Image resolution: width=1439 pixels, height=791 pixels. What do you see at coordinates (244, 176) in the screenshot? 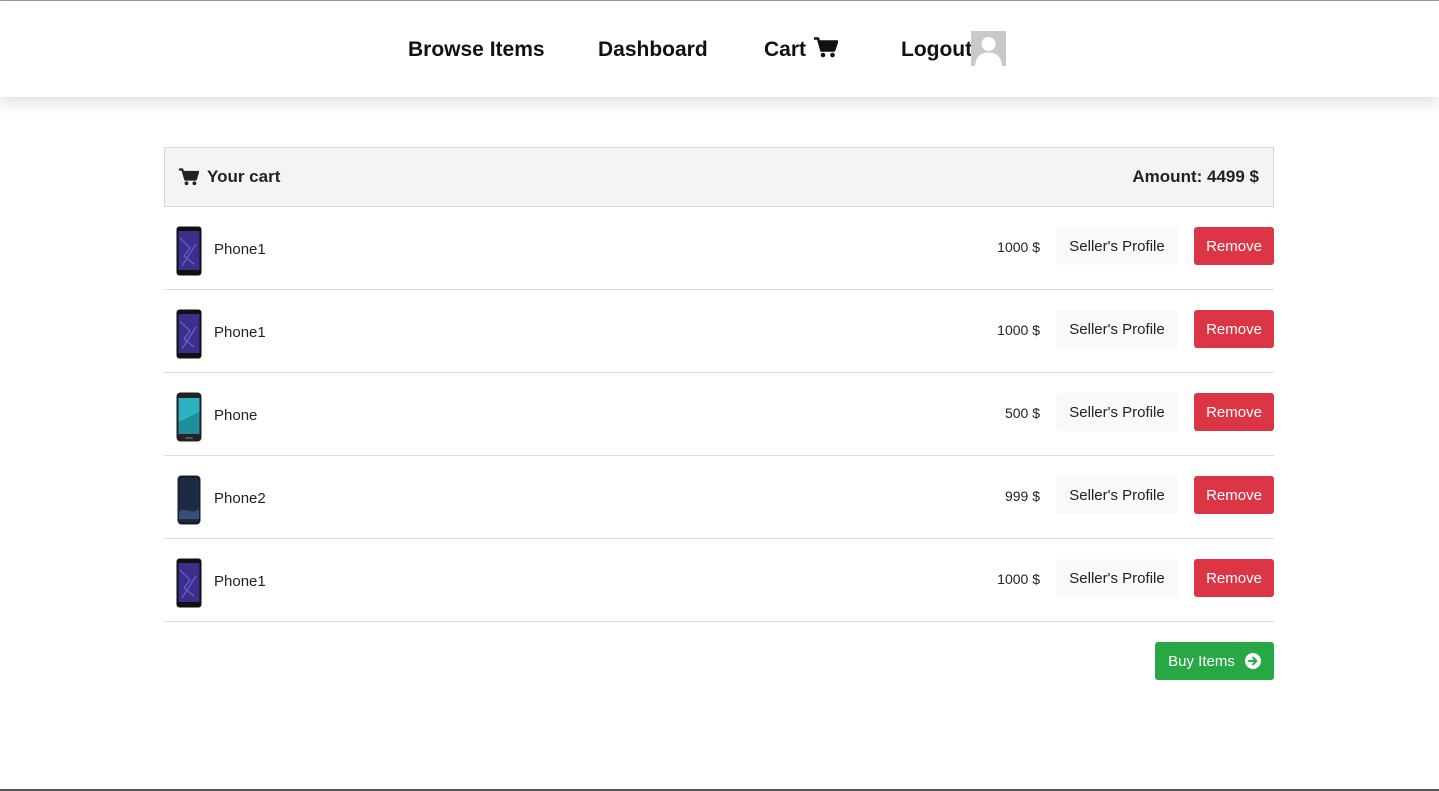
I see `cart-title-label: Your cart` at bounding box center [244, 176].